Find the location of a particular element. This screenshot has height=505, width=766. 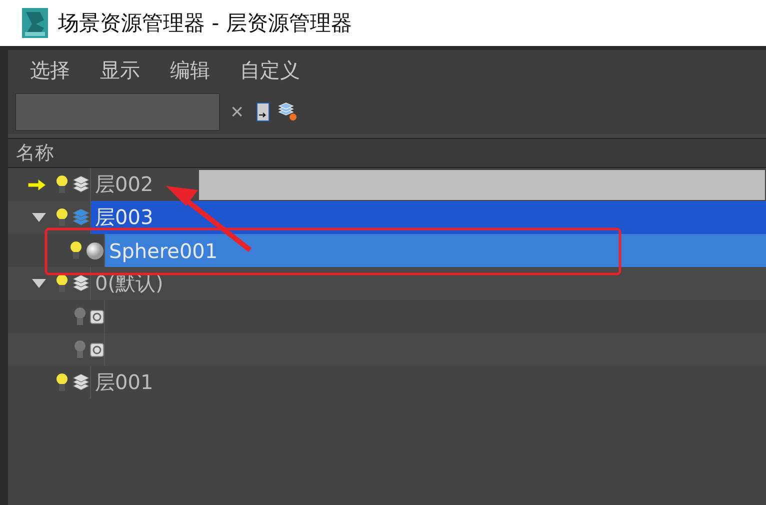

tree-row: 层003 is located at coordinates (387, 217).